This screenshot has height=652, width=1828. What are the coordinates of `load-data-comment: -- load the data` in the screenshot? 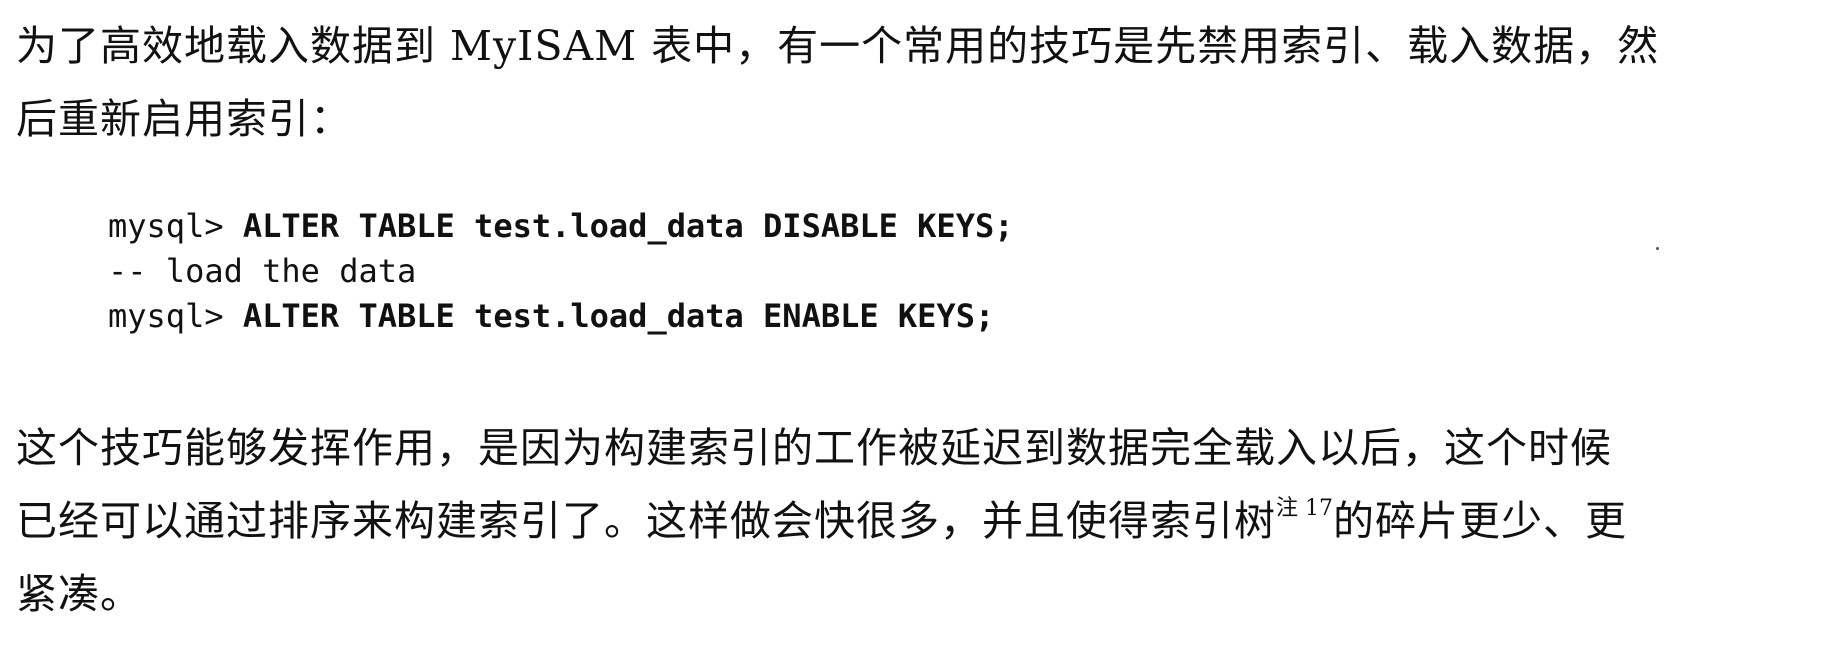 It's located at (262, 271).